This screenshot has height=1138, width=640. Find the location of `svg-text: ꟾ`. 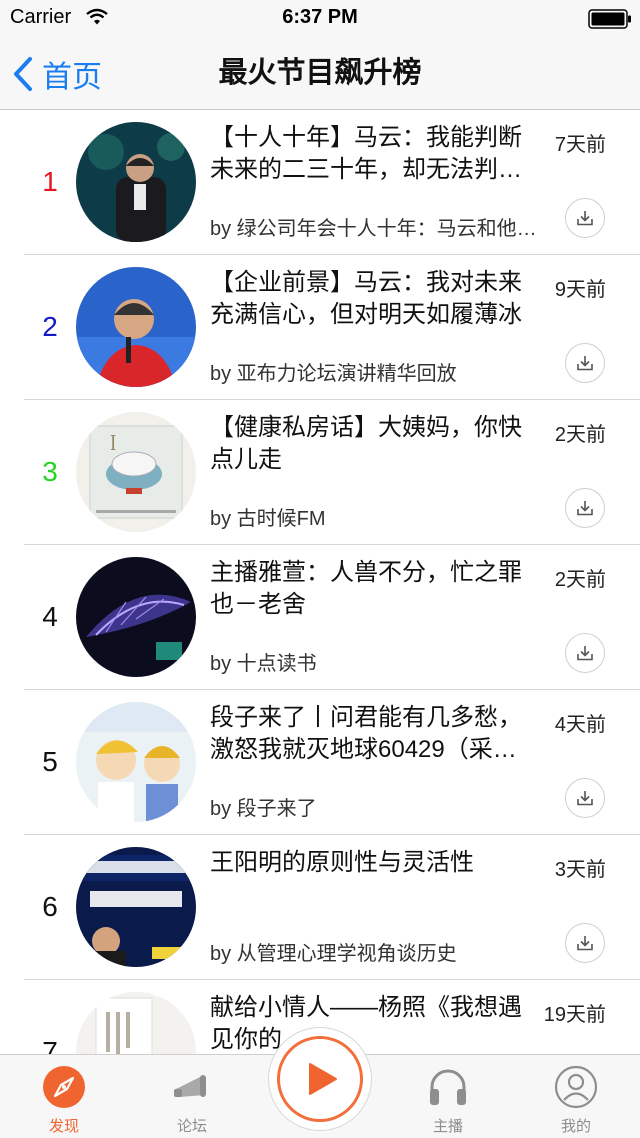

svg-text: ꟾ is located at coordinates (113, 444).